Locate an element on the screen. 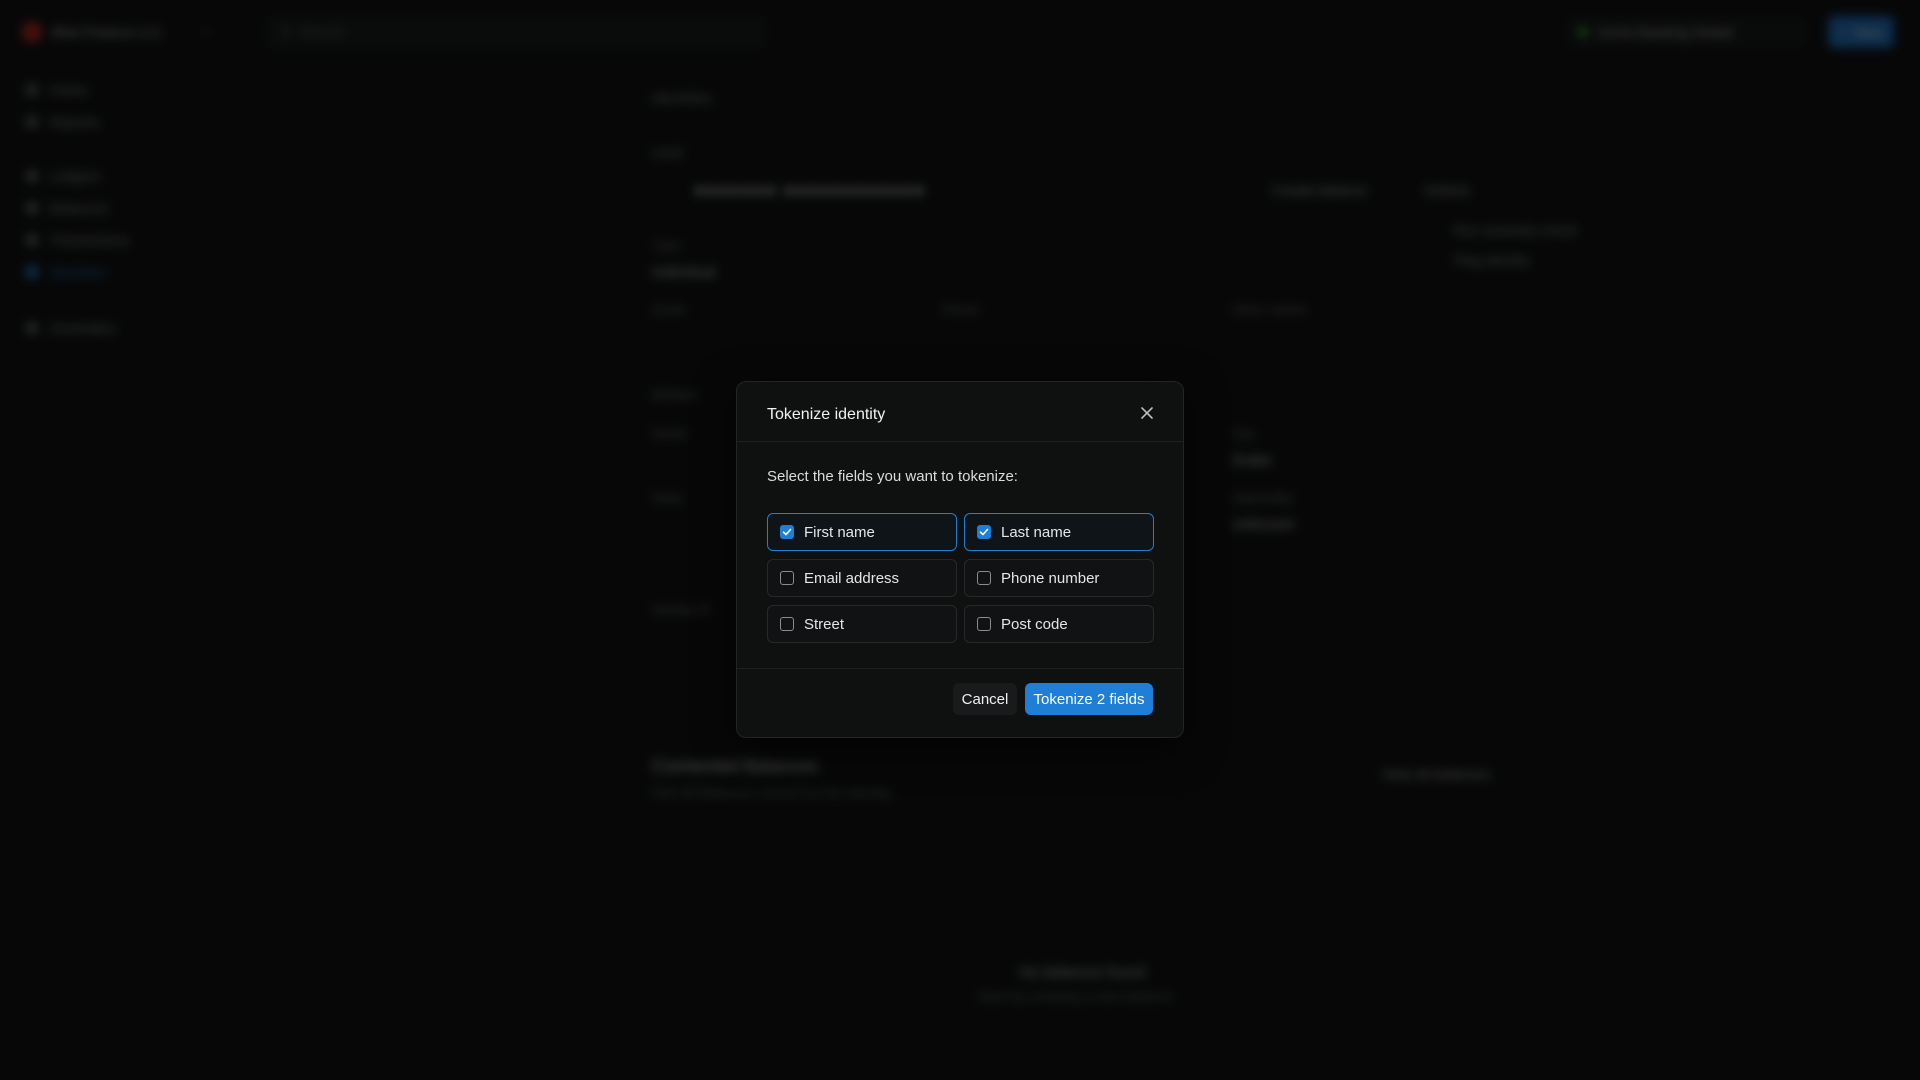 The width and height of the screenshot is (1920, 1080). close-button is located at coordinates (1147, 413).